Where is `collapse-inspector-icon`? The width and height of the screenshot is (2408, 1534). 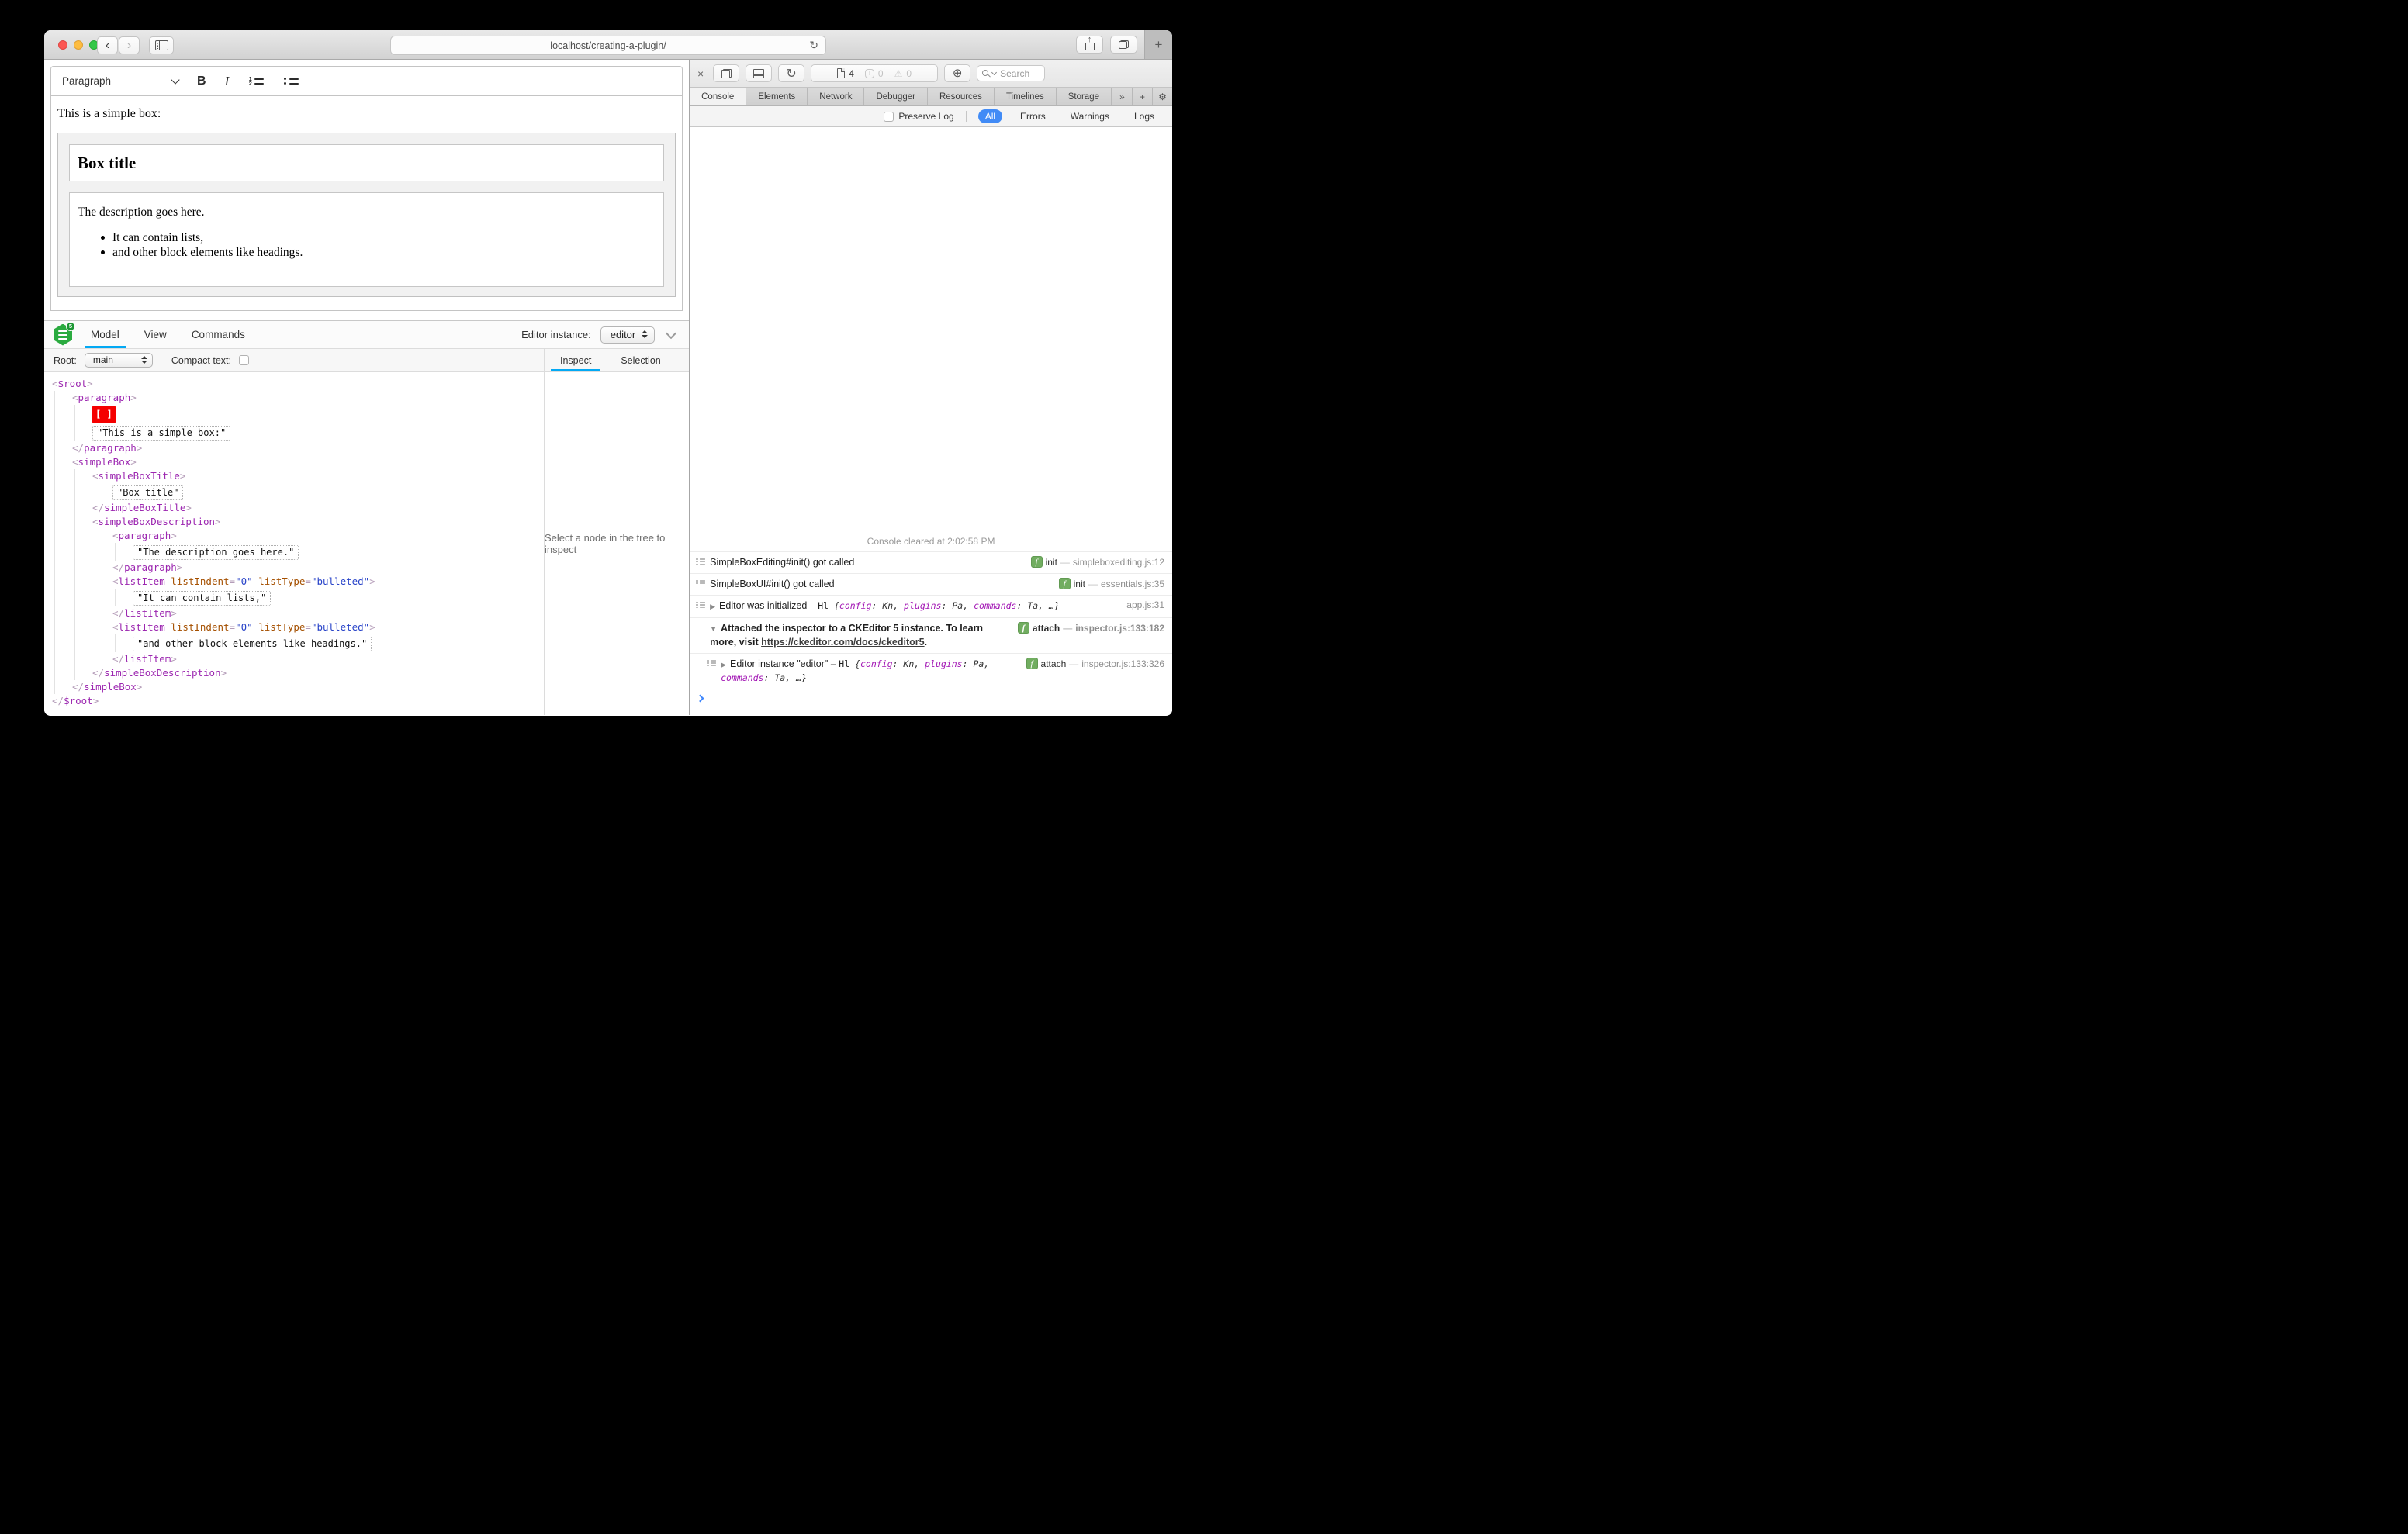 collapse-inspector-icon is located at coordinates (671, 333).